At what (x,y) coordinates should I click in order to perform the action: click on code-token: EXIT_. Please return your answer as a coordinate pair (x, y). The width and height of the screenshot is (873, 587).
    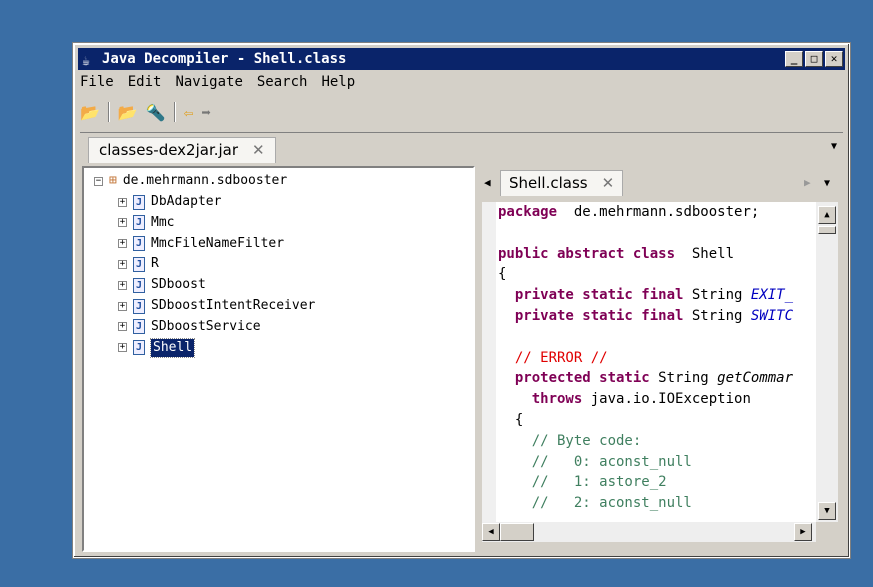
    Looking at the image, I should click on (772, 295).